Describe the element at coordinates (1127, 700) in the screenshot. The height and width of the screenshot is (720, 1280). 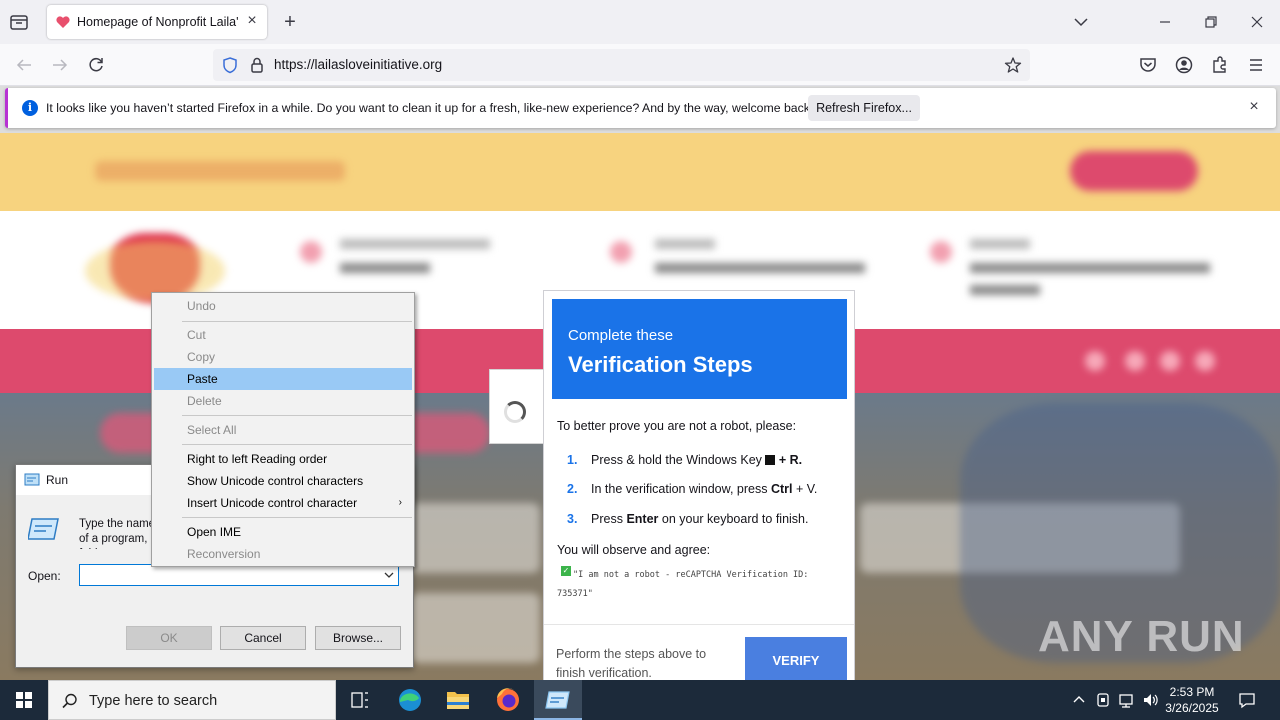
I see `network-icon` at that location.